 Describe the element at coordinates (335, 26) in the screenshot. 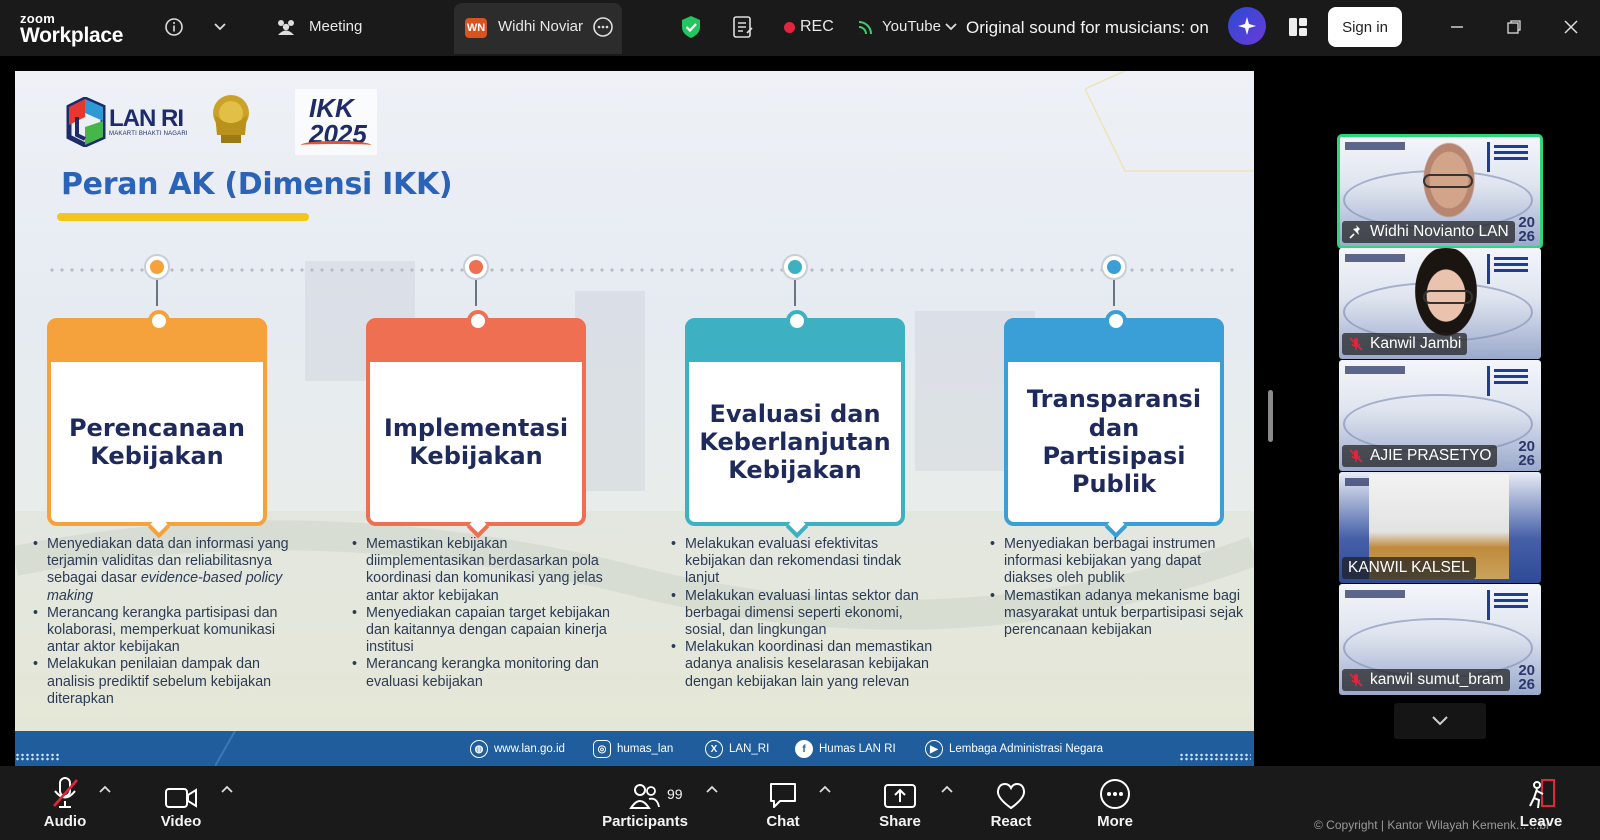

I see `meeting-tab: Meeting` at that location.